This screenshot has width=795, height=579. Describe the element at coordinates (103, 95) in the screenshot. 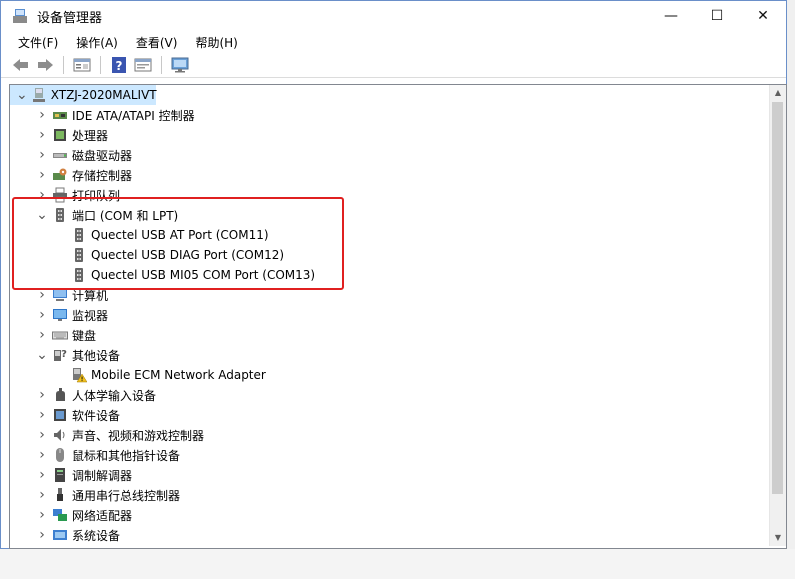

I see `tree-item-label: XTZJ-2020MALIVT` at that location.